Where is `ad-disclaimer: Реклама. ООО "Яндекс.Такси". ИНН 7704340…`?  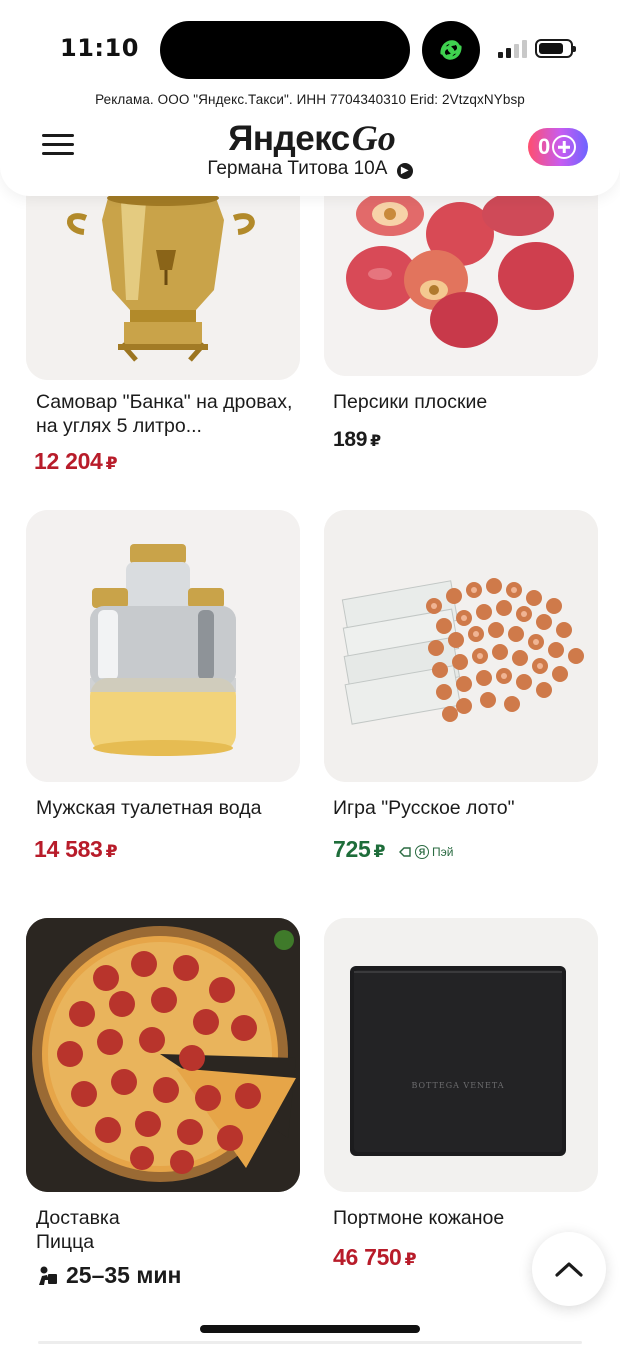
ad-disclaimer: Реклама. ООО "Яндекс.Такси". ИНН 7704340… is located at coordinates (310, 99).